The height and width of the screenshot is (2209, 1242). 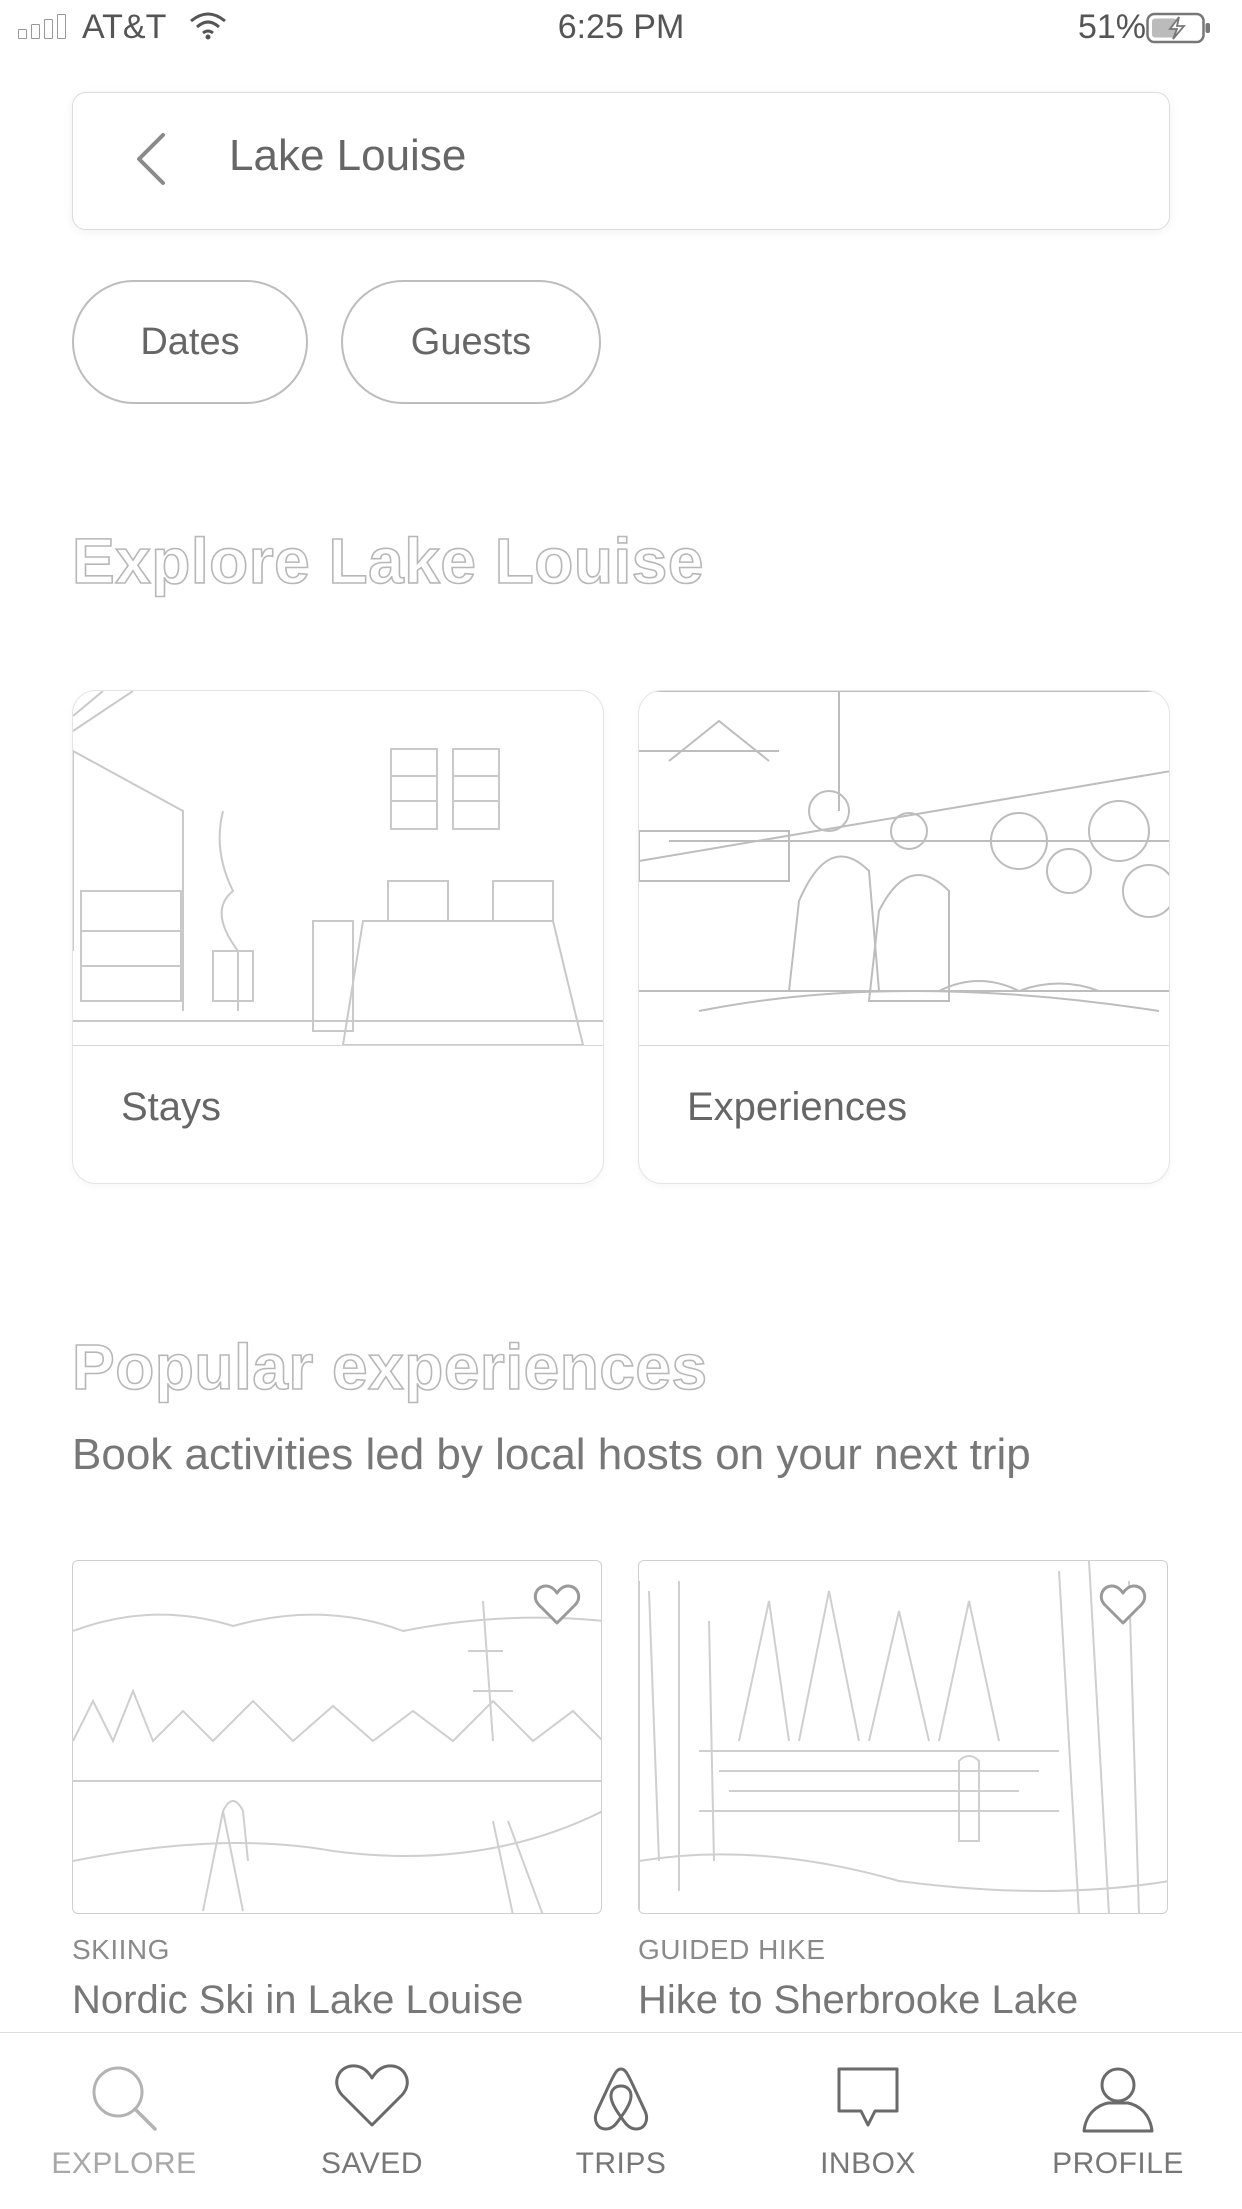 What do you see at coordinates (1118, 2163) in the screenshot?
I see `tab-profile-label: PROFILE` at bounding box center [1118, 2163].